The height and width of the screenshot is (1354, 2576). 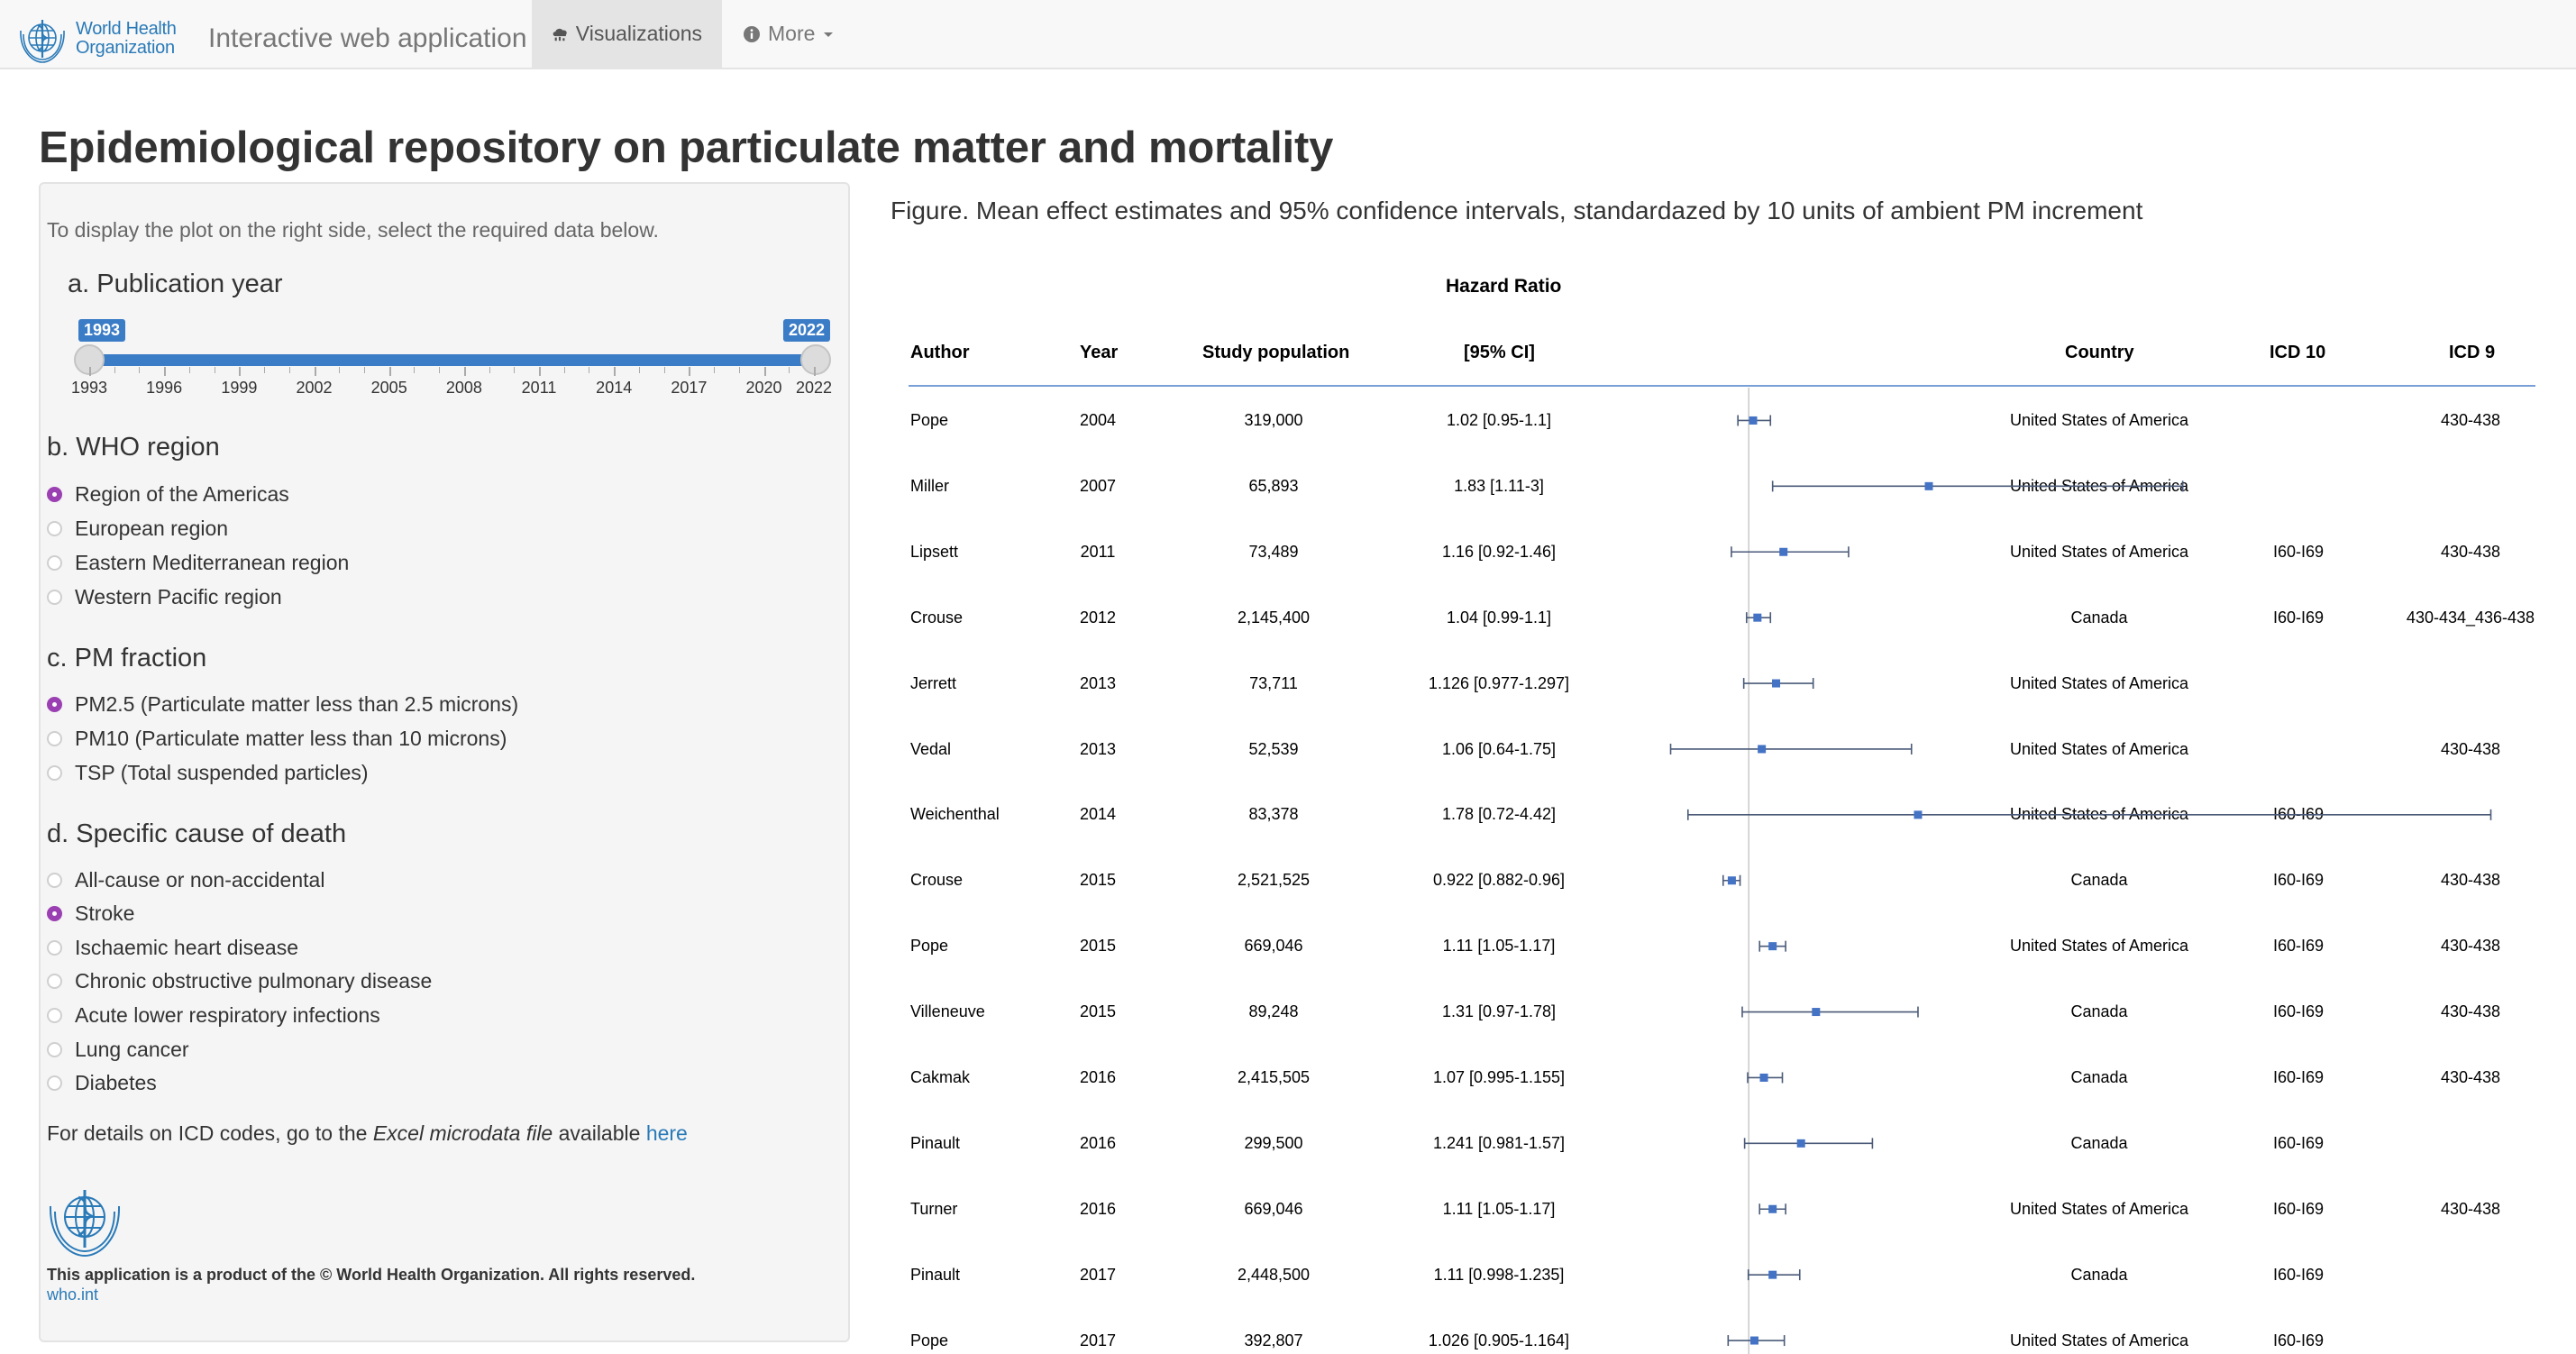 What do you see at coordinates (200, 880) in the screenshot?
I see `radio-label: All-cause or non-accidental` at bounding box center [200, 880].